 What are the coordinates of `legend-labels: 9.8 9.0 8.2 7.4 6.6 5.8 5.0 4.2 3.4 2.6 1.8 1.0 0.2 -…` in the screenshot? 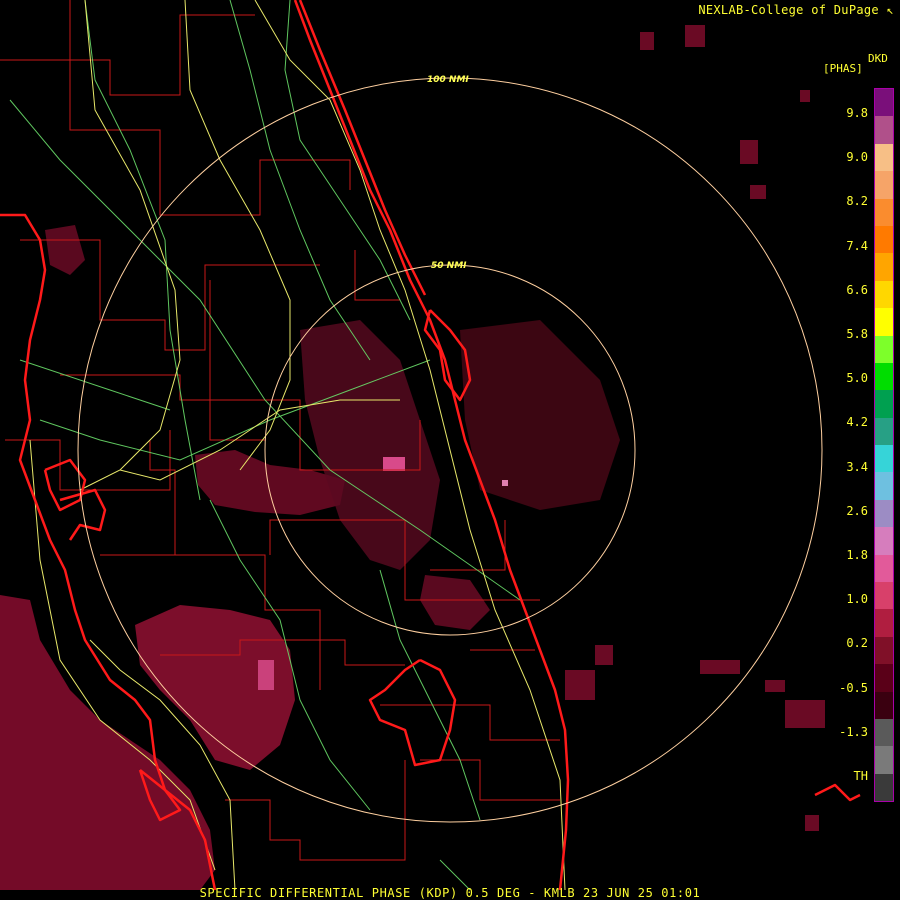 It's located at (845, 444).